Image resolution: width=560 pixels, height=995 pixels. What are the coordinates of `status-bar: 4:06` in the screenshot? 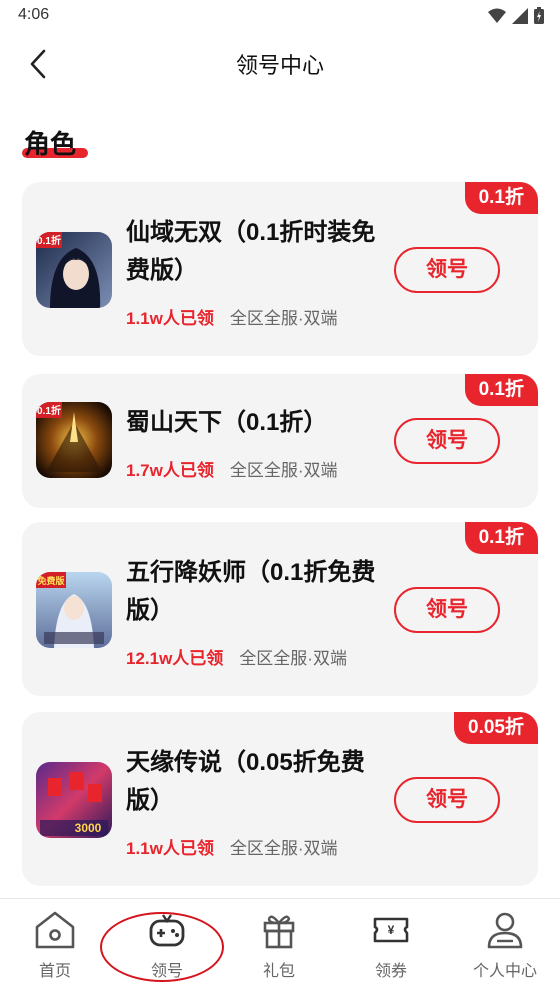 It's located at (280, 16).